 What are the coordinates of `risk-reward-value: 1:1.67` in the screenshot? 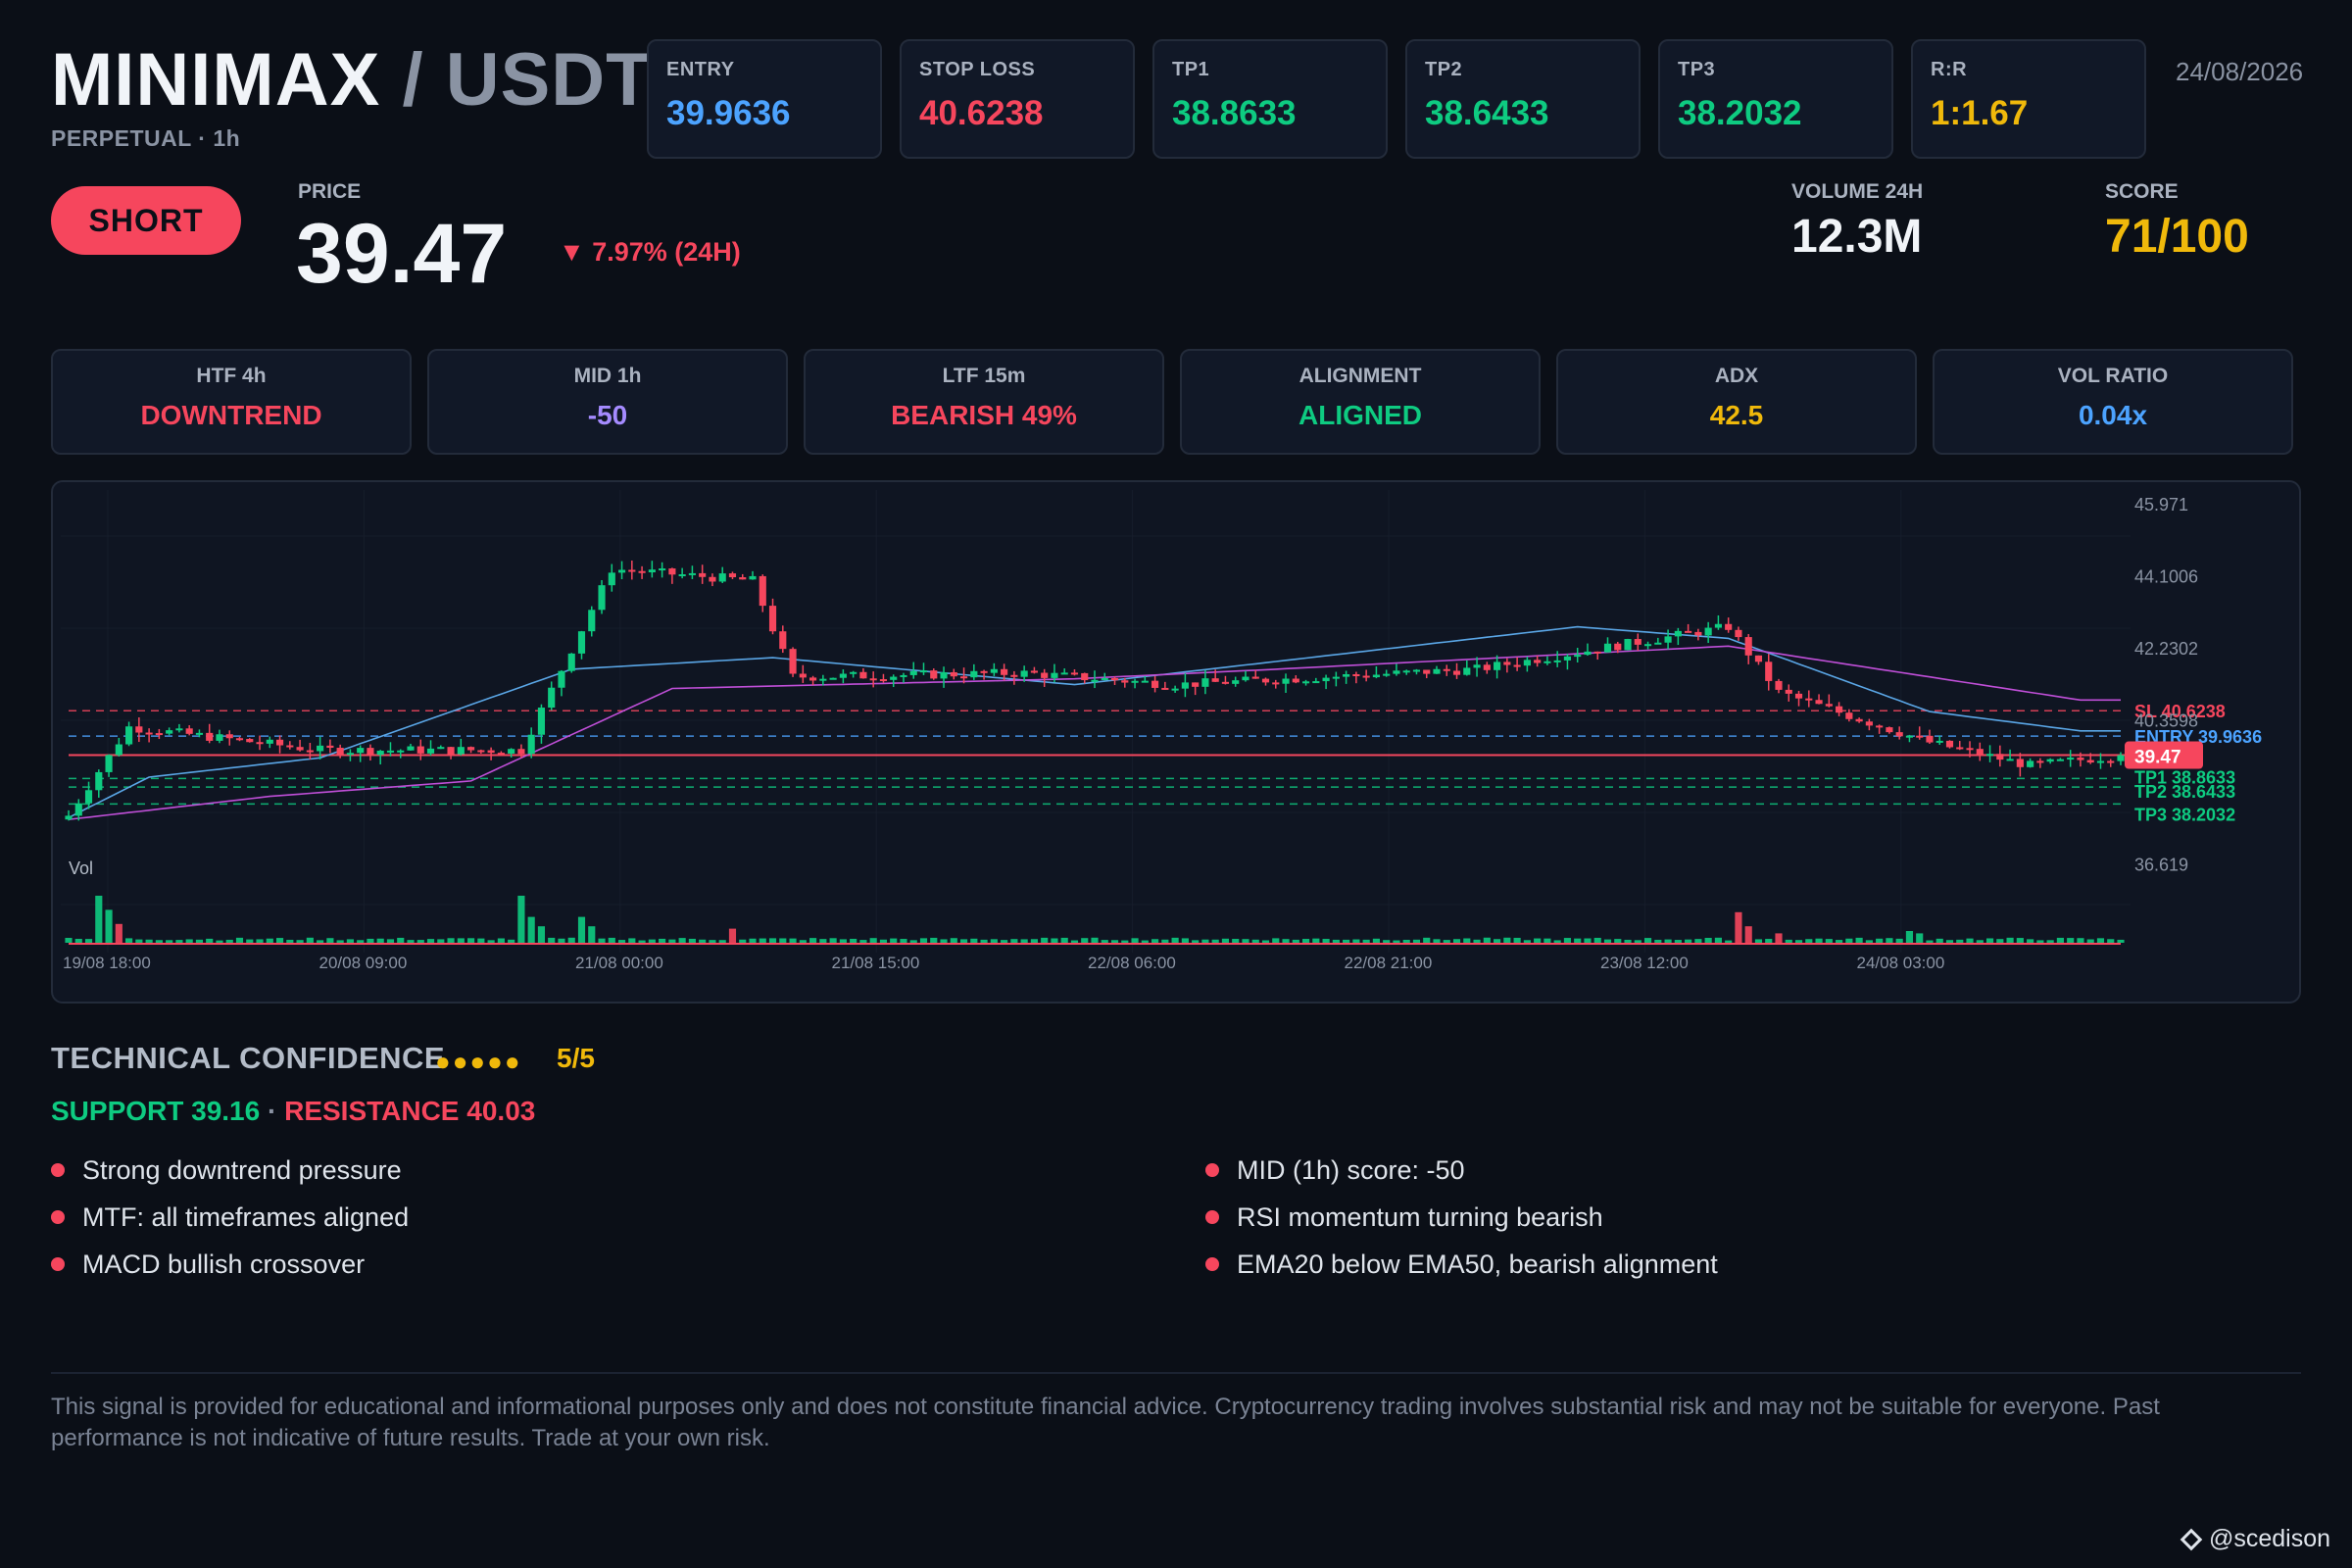 It's located at (1980, 113).